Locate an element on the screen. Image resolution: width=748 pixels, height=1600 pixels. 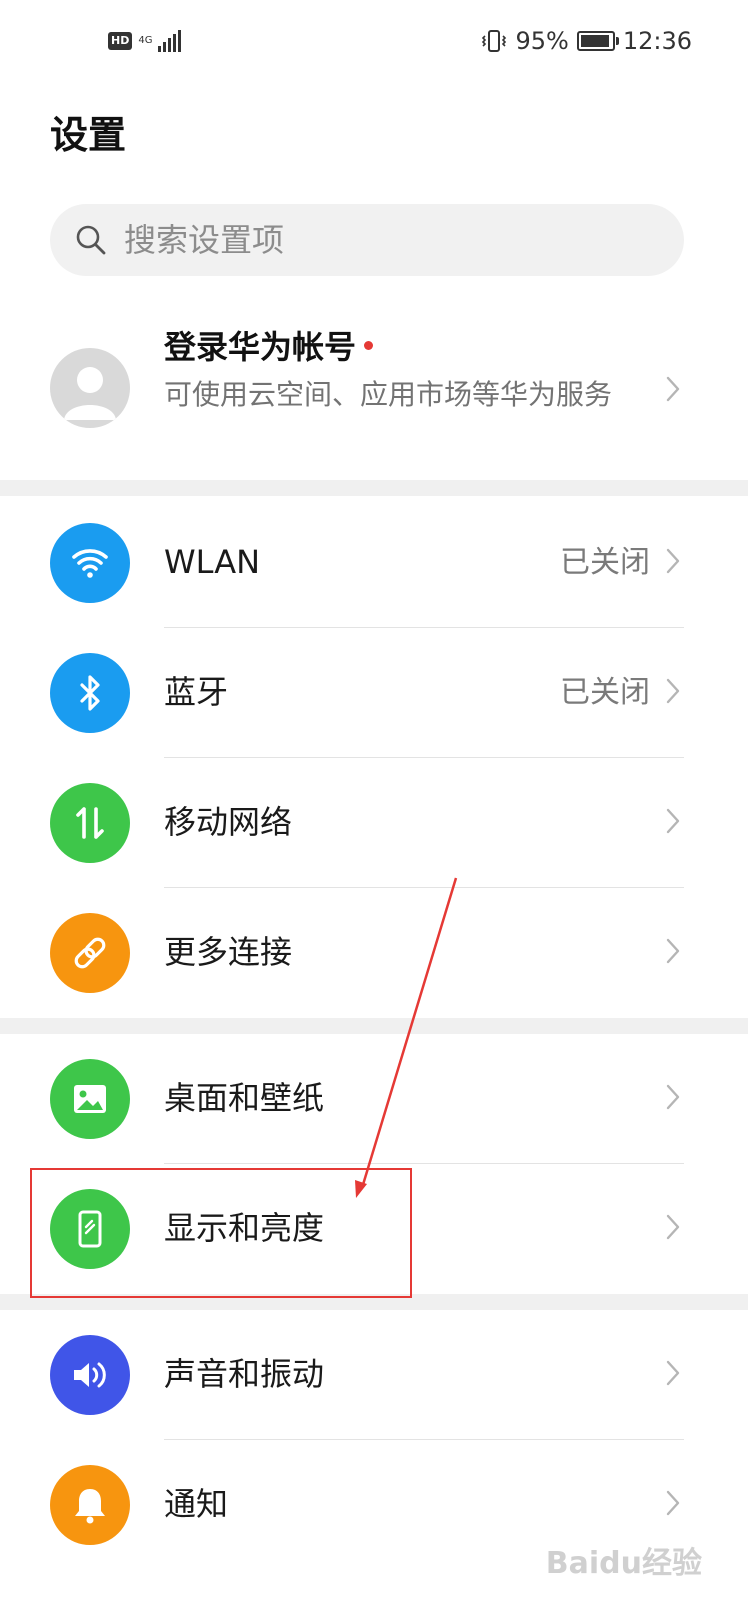
home-wallpaper-label: 桌面和壁纸 is located at coordinates (244, 1098).